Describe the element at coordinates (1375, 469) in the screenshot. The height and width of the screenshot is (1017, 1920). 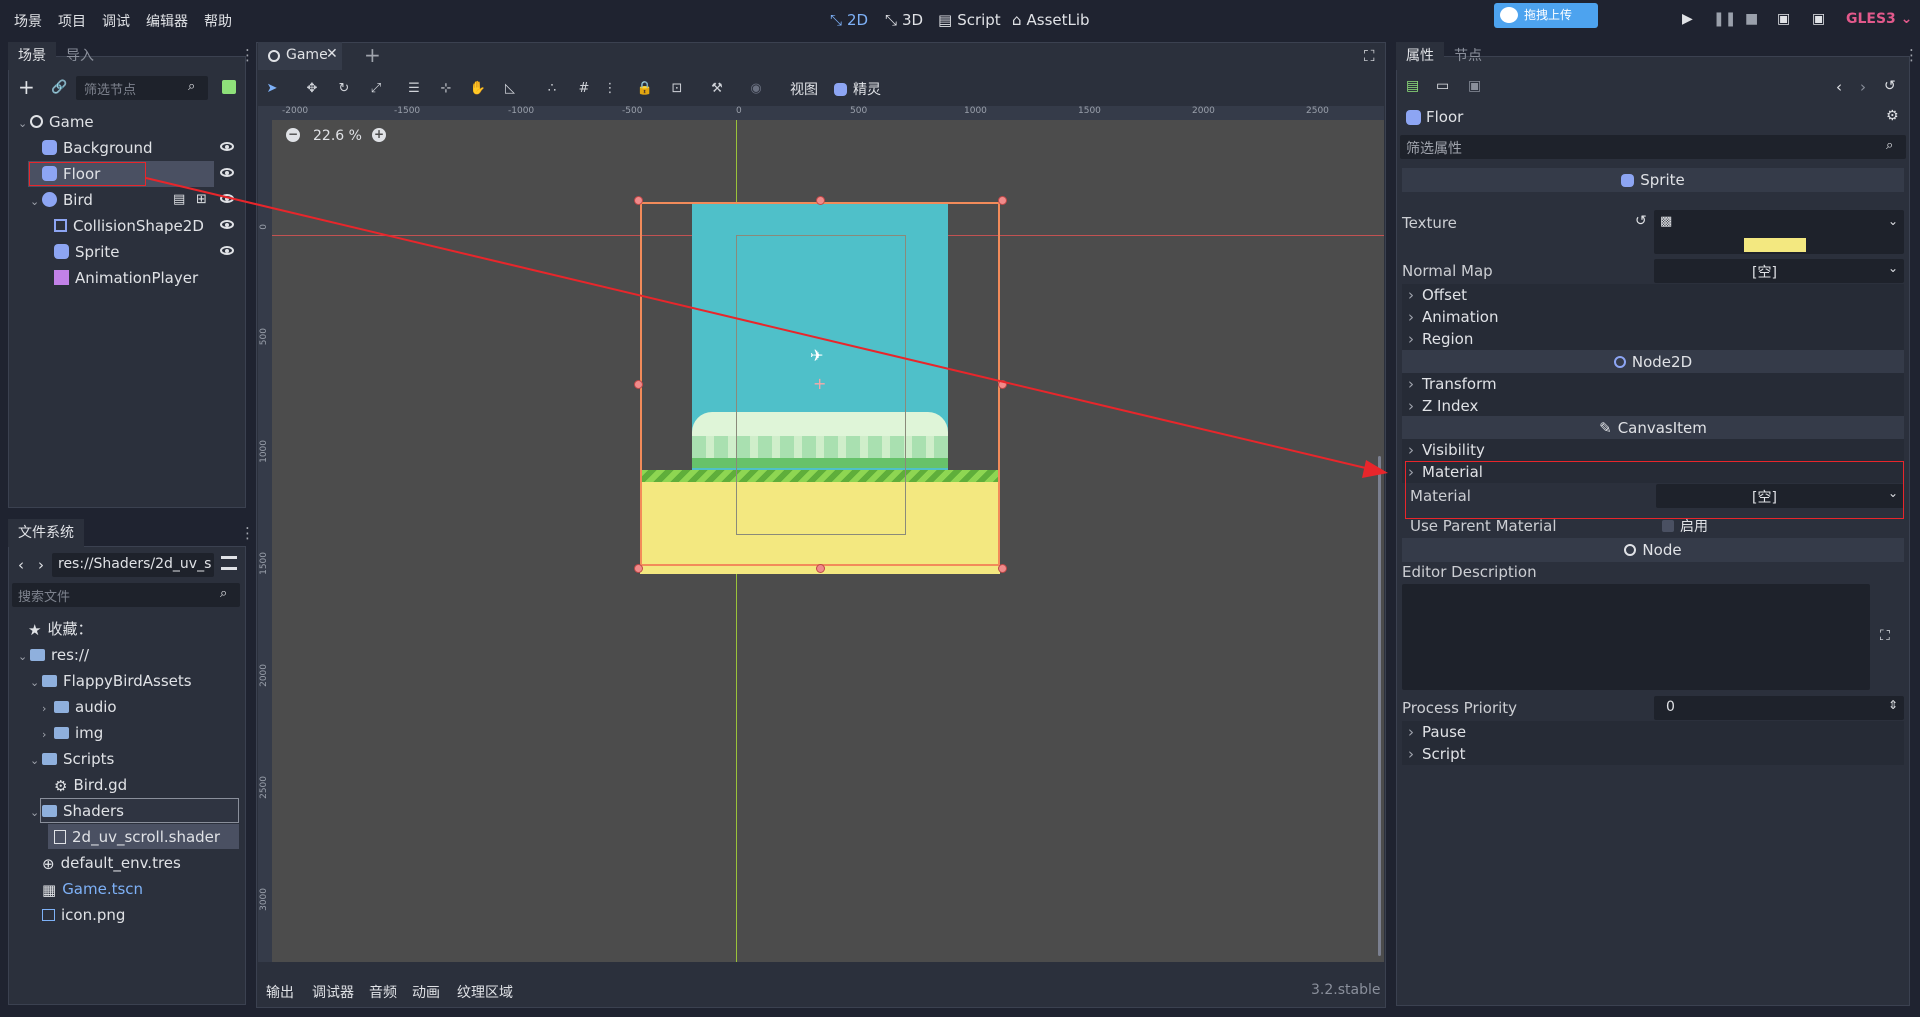
I see `annotation-arrow-head` at that location.